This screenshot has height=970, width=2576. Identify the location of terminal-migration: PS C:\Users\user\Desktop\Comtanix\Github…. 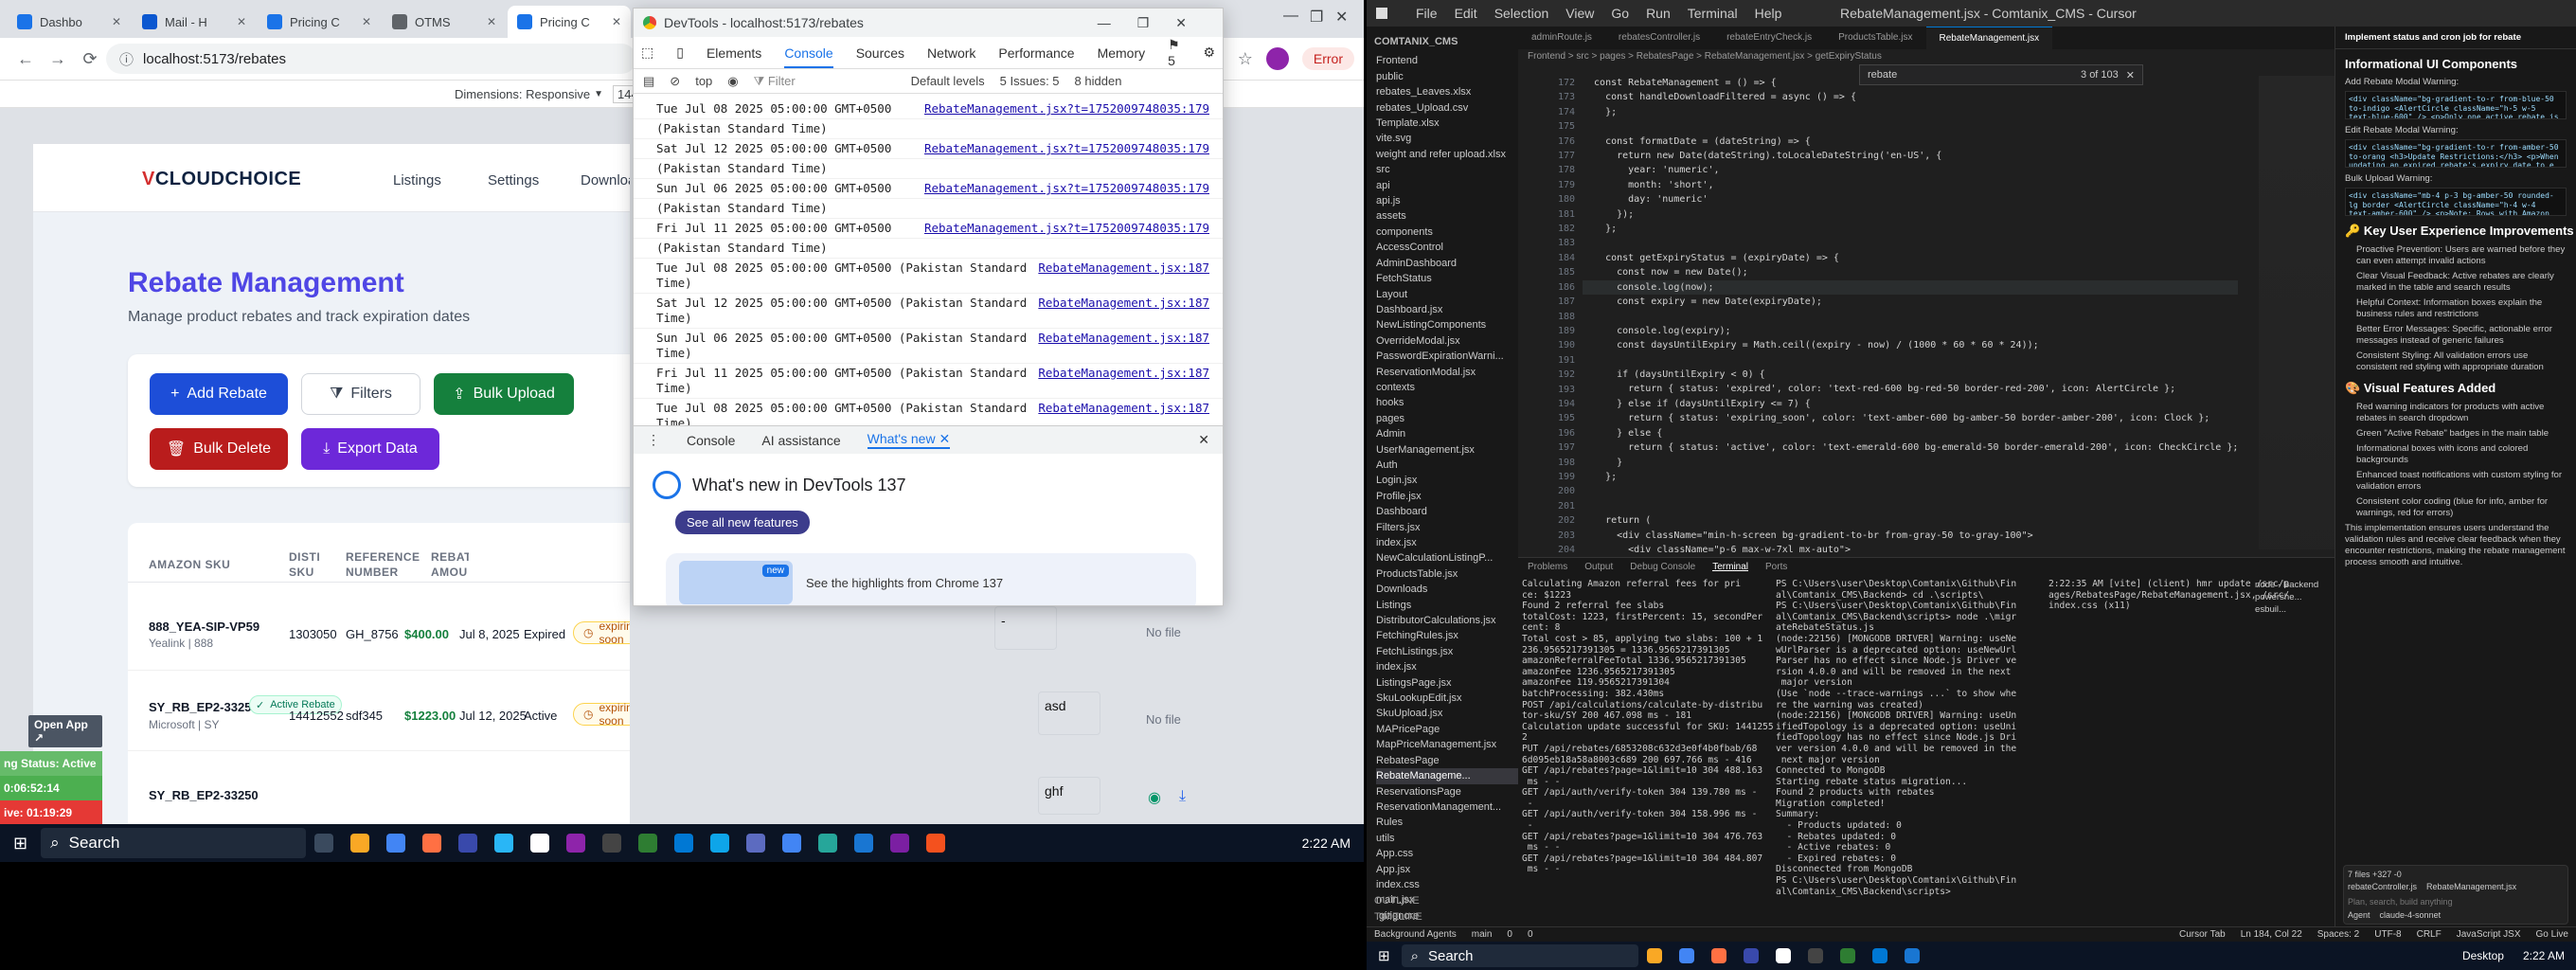
(1896, 738).